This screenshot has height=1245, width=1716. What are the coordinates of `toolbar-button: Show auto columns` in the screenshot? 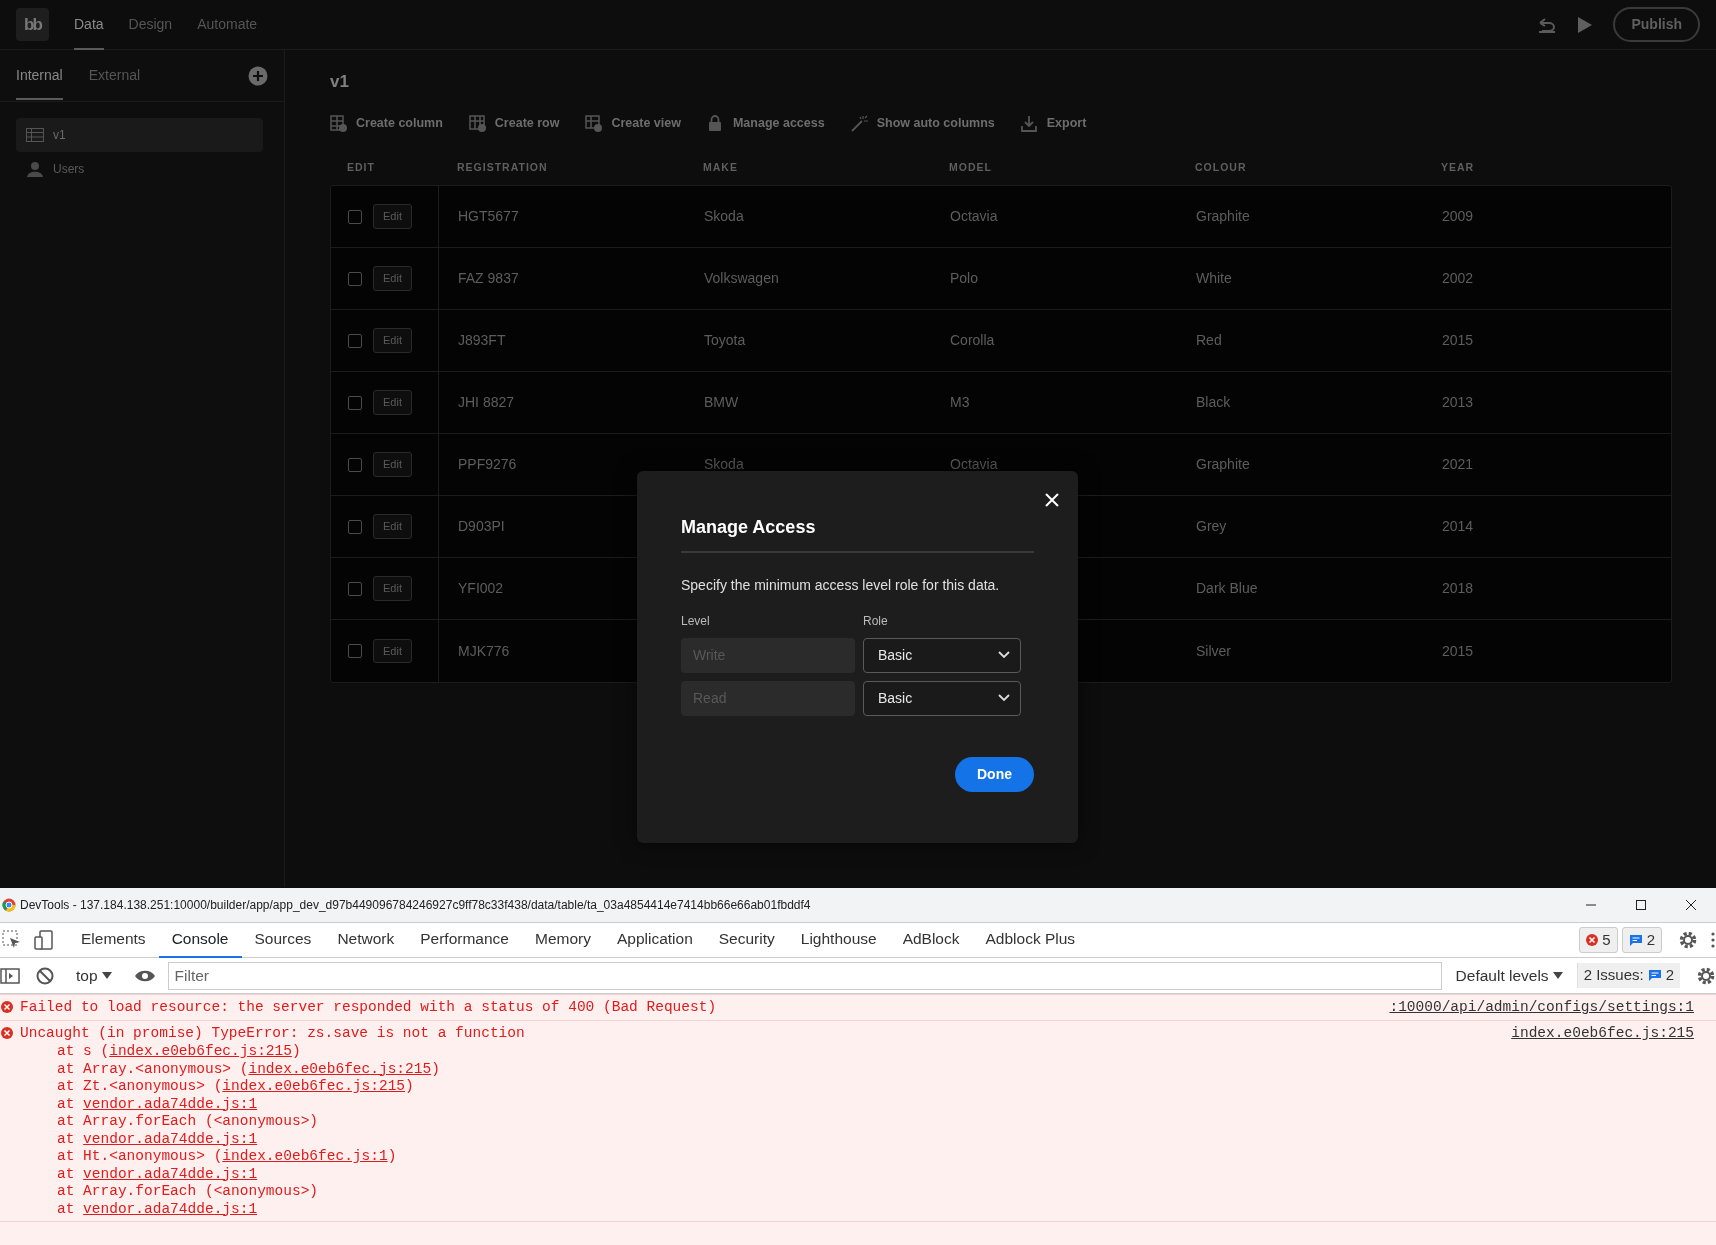 It's located at (922, 124).